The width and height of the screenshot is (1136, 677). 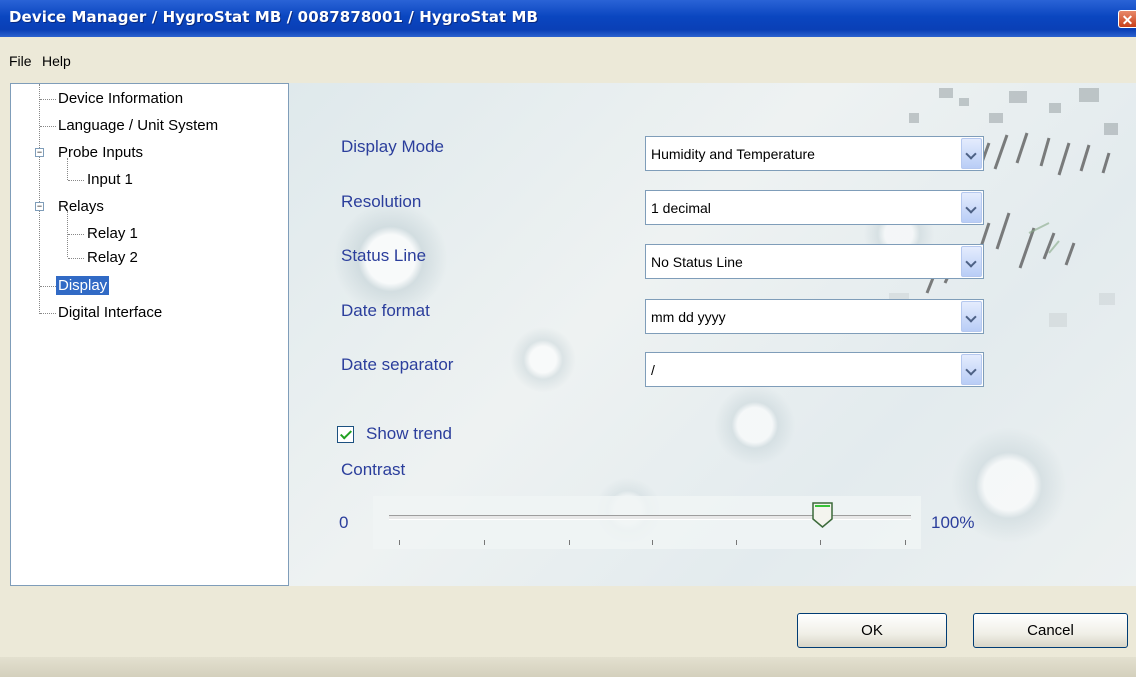 What do you see at coordinates (822, 515) in the screenshot?
I see `contrast-slider-thumb` at bounding box center [822, 515].